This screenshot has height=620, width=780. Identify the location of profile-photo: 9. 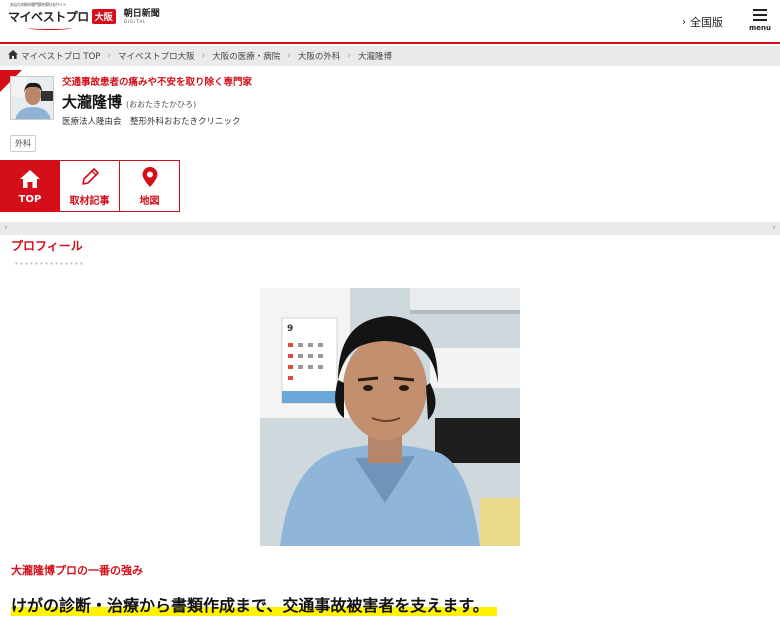
(390, 417).